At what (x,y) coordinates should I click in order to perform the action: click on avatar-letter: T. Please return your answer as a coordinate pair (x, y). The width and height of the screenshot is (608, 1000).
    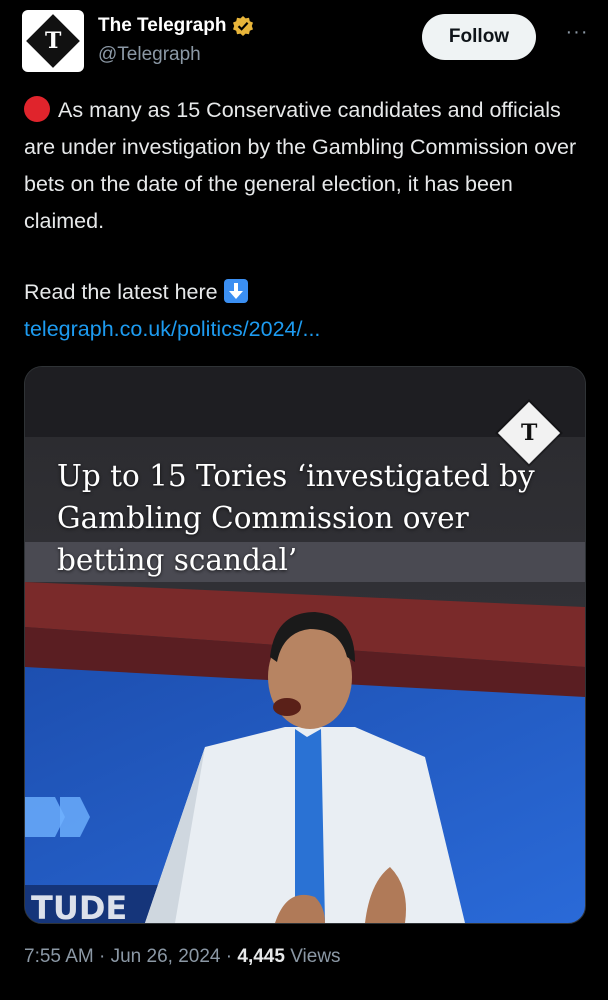
    Looking at the image, I should click on (53, 41).